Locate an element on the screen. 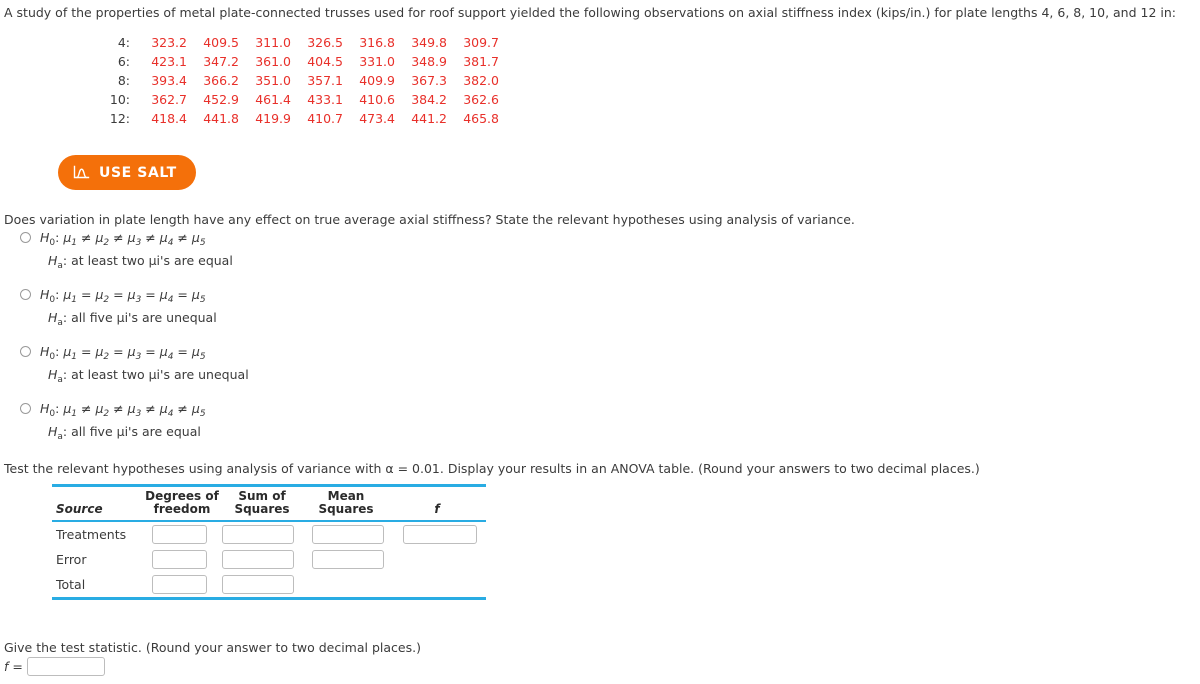  hypothesis-alt-text-3: at least two μi's are unequal is located at coordinates (160, 374).